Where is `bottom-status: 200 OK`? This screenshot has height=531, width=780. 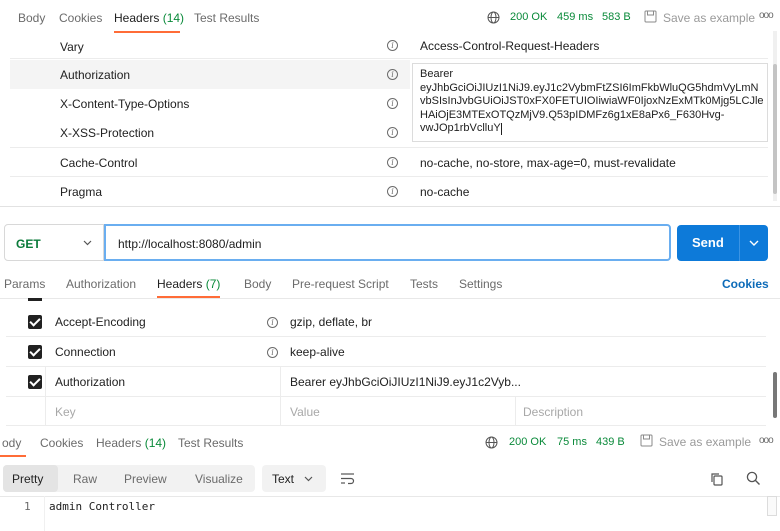 bottom-status: 200 OK is located at coordinates (527, 442).